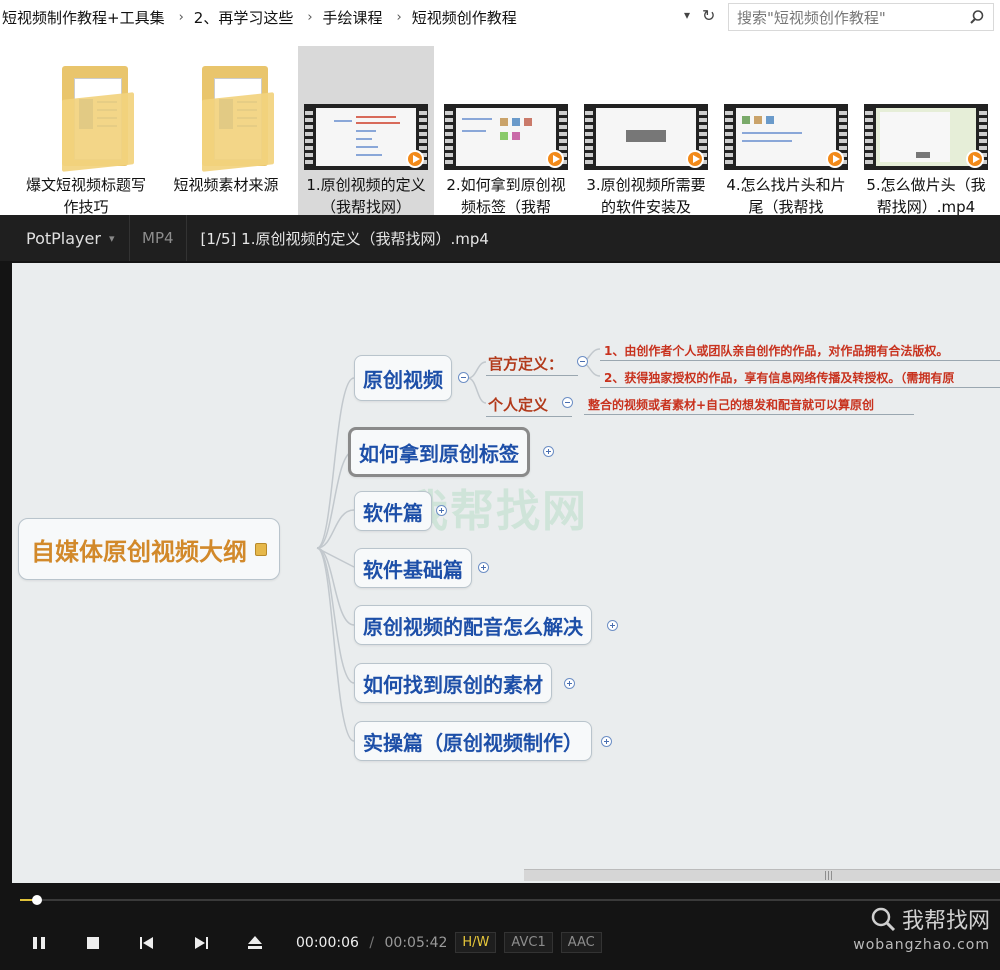 Image resolution: width=1000 pixels, height=970 pixels. I want to click on site-url: wobangzhao.com, so click(921, 945).